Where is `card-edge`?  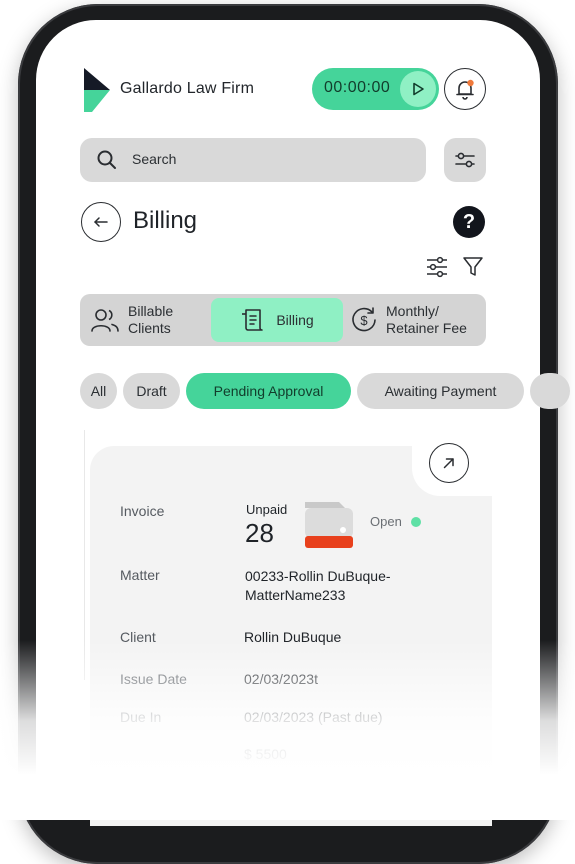 card-edge is located at coordinates (84, 555).